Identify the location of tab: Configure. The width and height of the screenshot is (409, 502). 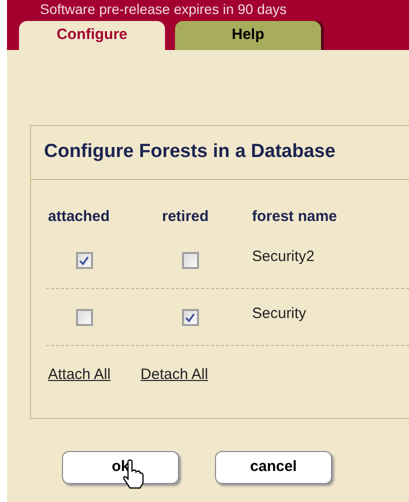
(92, 35).